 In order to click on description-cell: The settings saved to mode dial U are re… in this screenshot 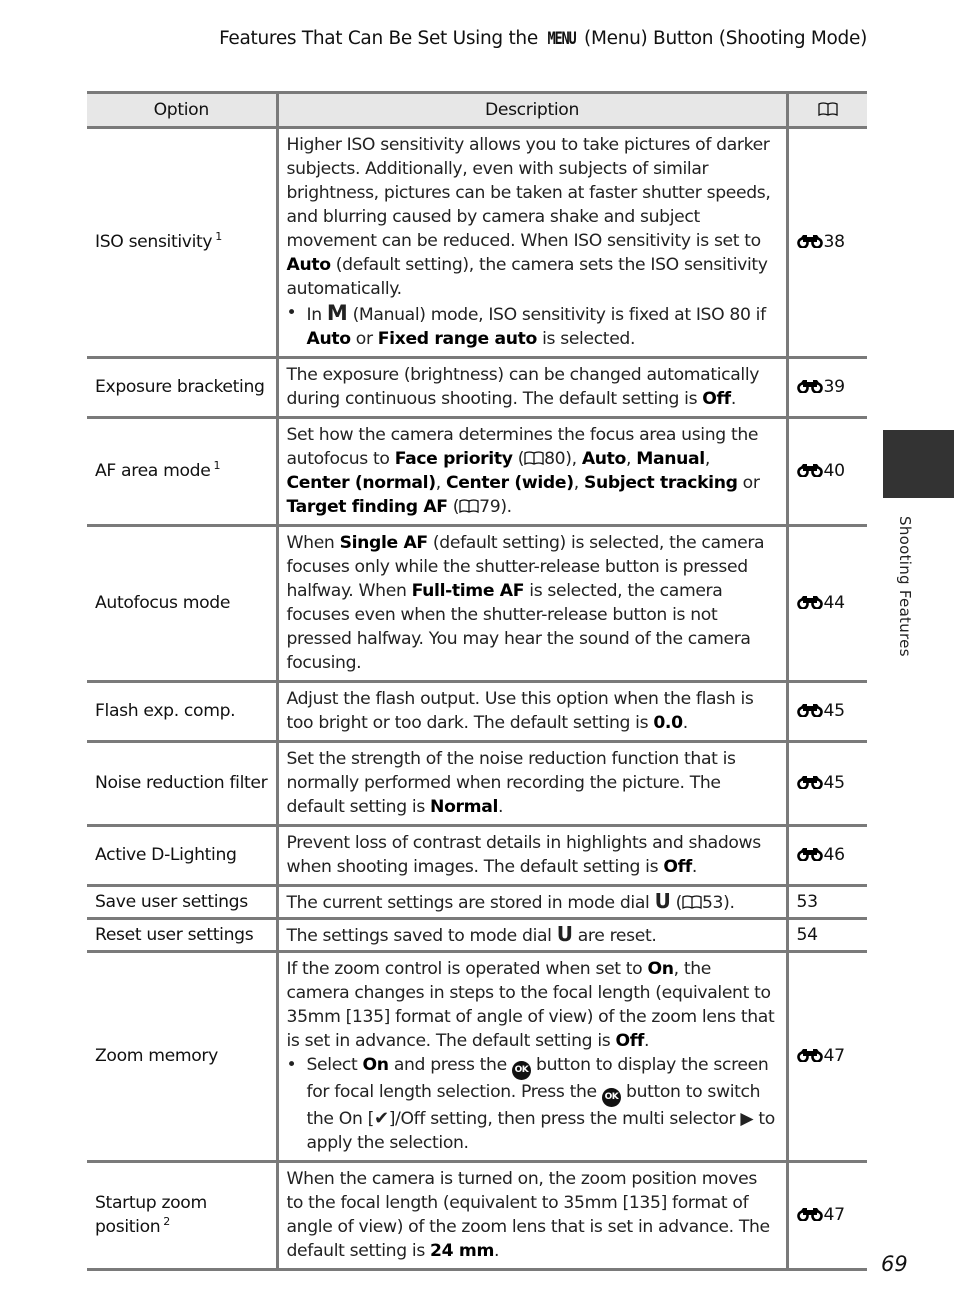, I will do `click(531, 935)`.